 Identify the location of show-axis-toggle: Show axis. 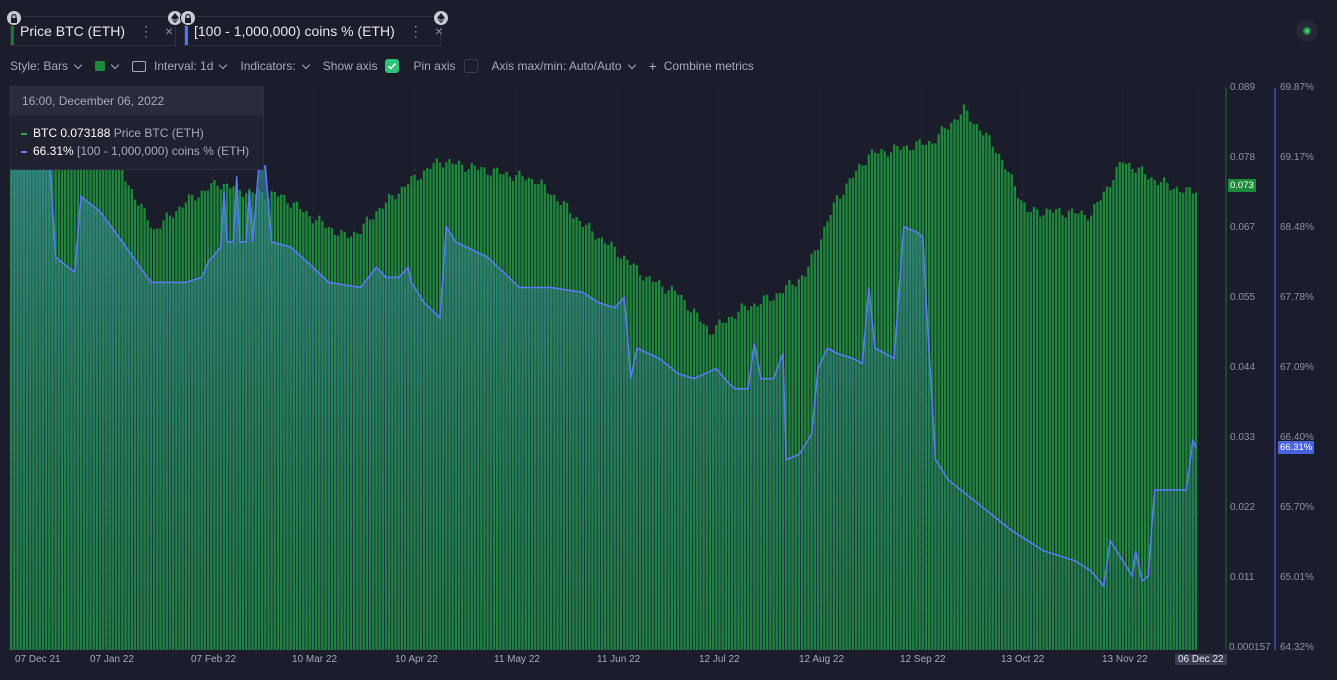
(361, 66).